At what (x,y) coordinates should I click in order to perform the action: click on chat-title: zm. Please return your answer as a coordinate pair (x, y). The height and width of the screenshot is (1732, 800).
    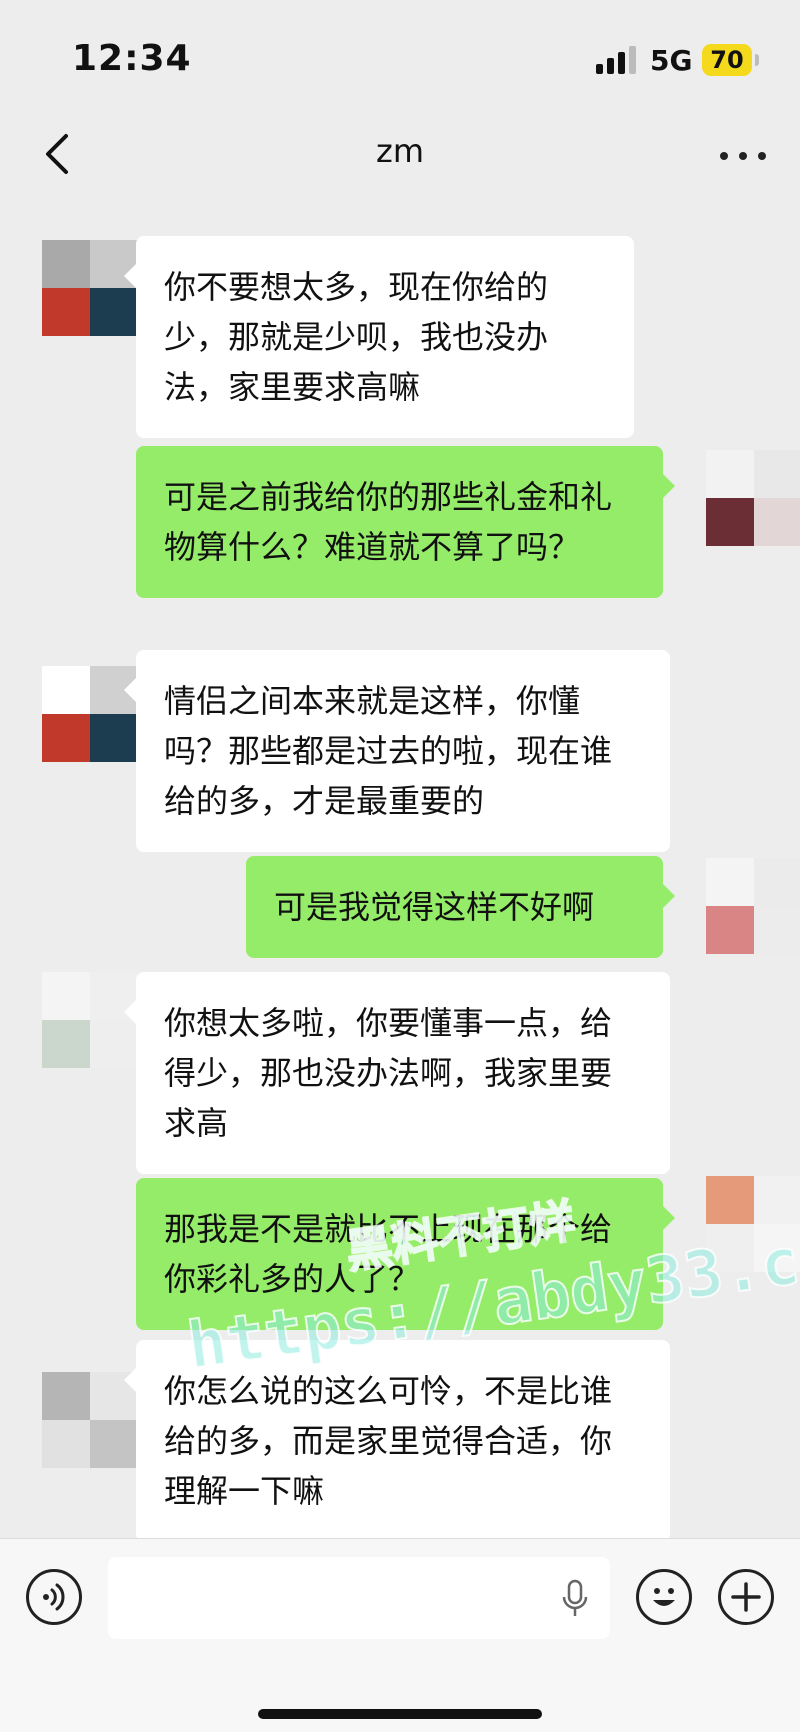
    Looking at the image, I should click on (400, 151).